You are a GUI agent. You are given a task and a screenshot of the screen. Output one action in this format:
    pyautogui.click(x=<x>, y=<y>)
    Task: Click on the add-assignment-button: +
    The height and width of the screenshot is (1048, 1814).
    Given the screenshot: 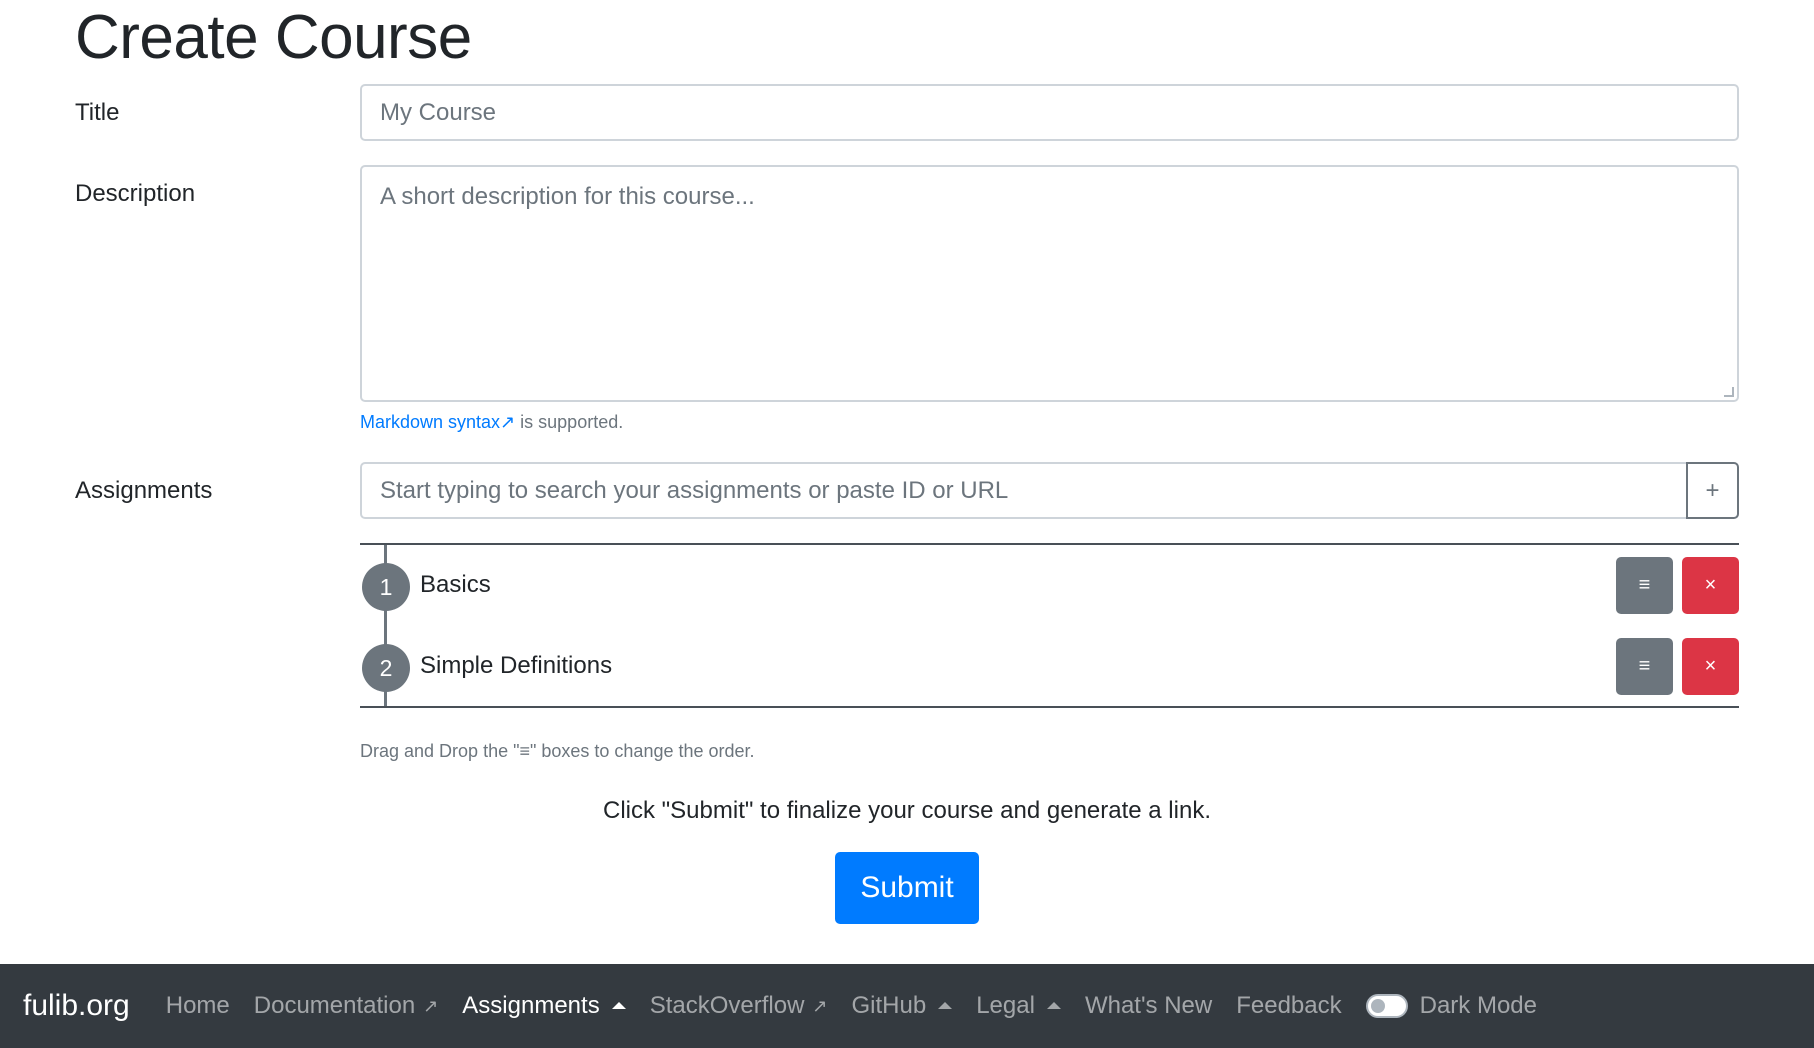 What is the action you would take?
    pyautogui.click(x=1712, y=490)
    